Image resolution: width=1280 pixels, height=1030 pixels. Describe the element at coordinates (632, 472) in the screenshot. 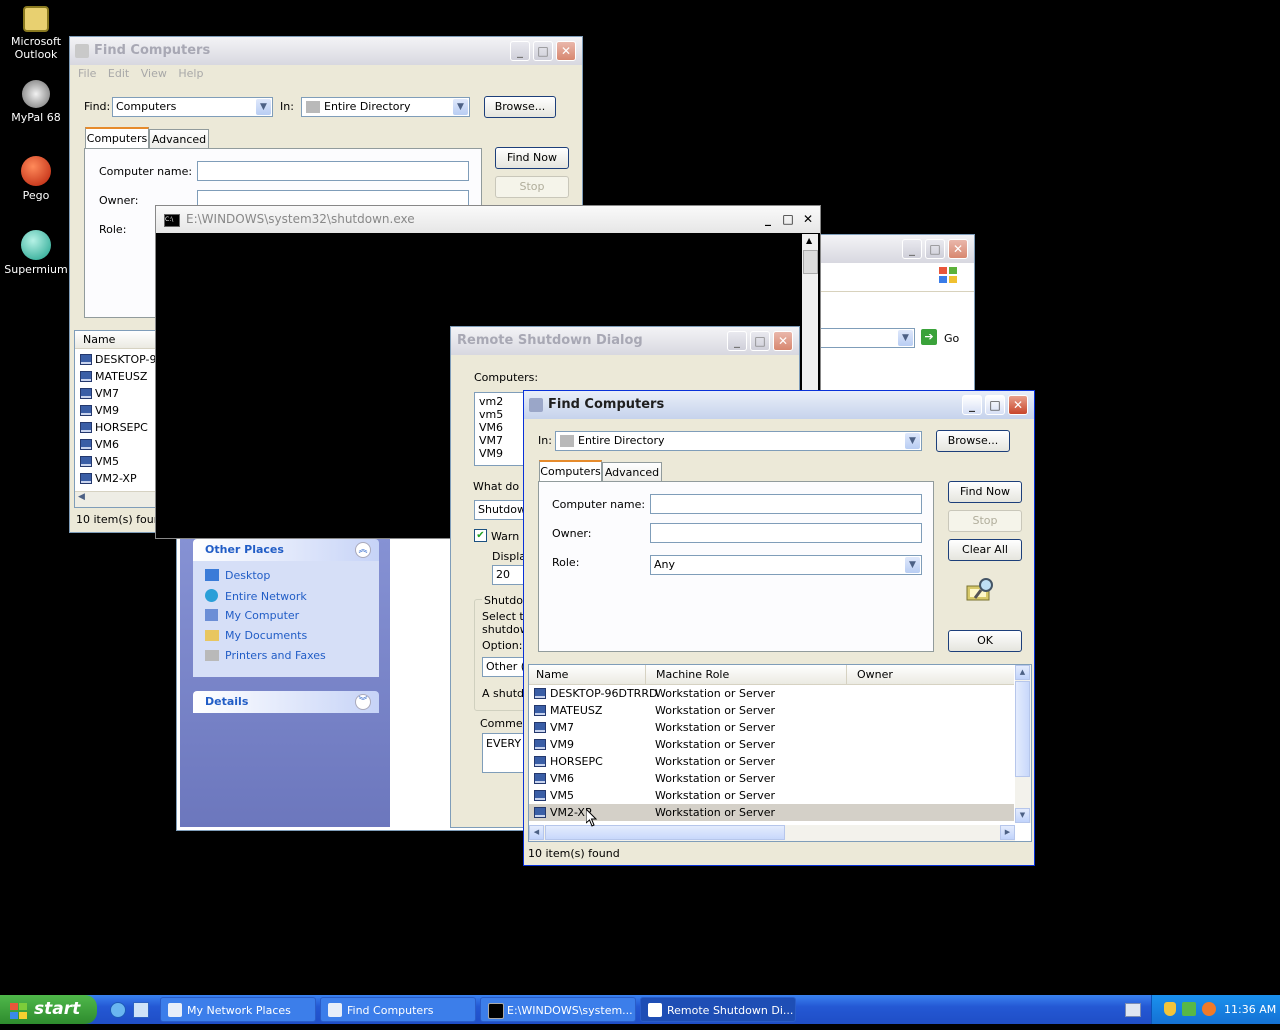

I see `tab-advanced: Advanced` at that location.